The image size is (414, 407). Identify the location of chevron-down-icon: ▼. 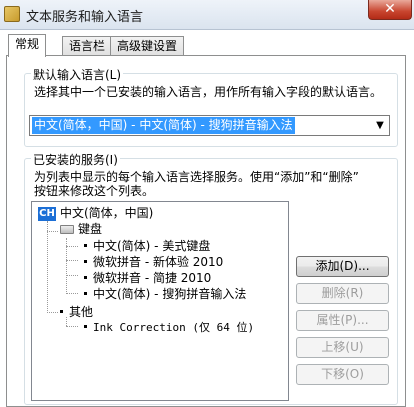
(380, 125).